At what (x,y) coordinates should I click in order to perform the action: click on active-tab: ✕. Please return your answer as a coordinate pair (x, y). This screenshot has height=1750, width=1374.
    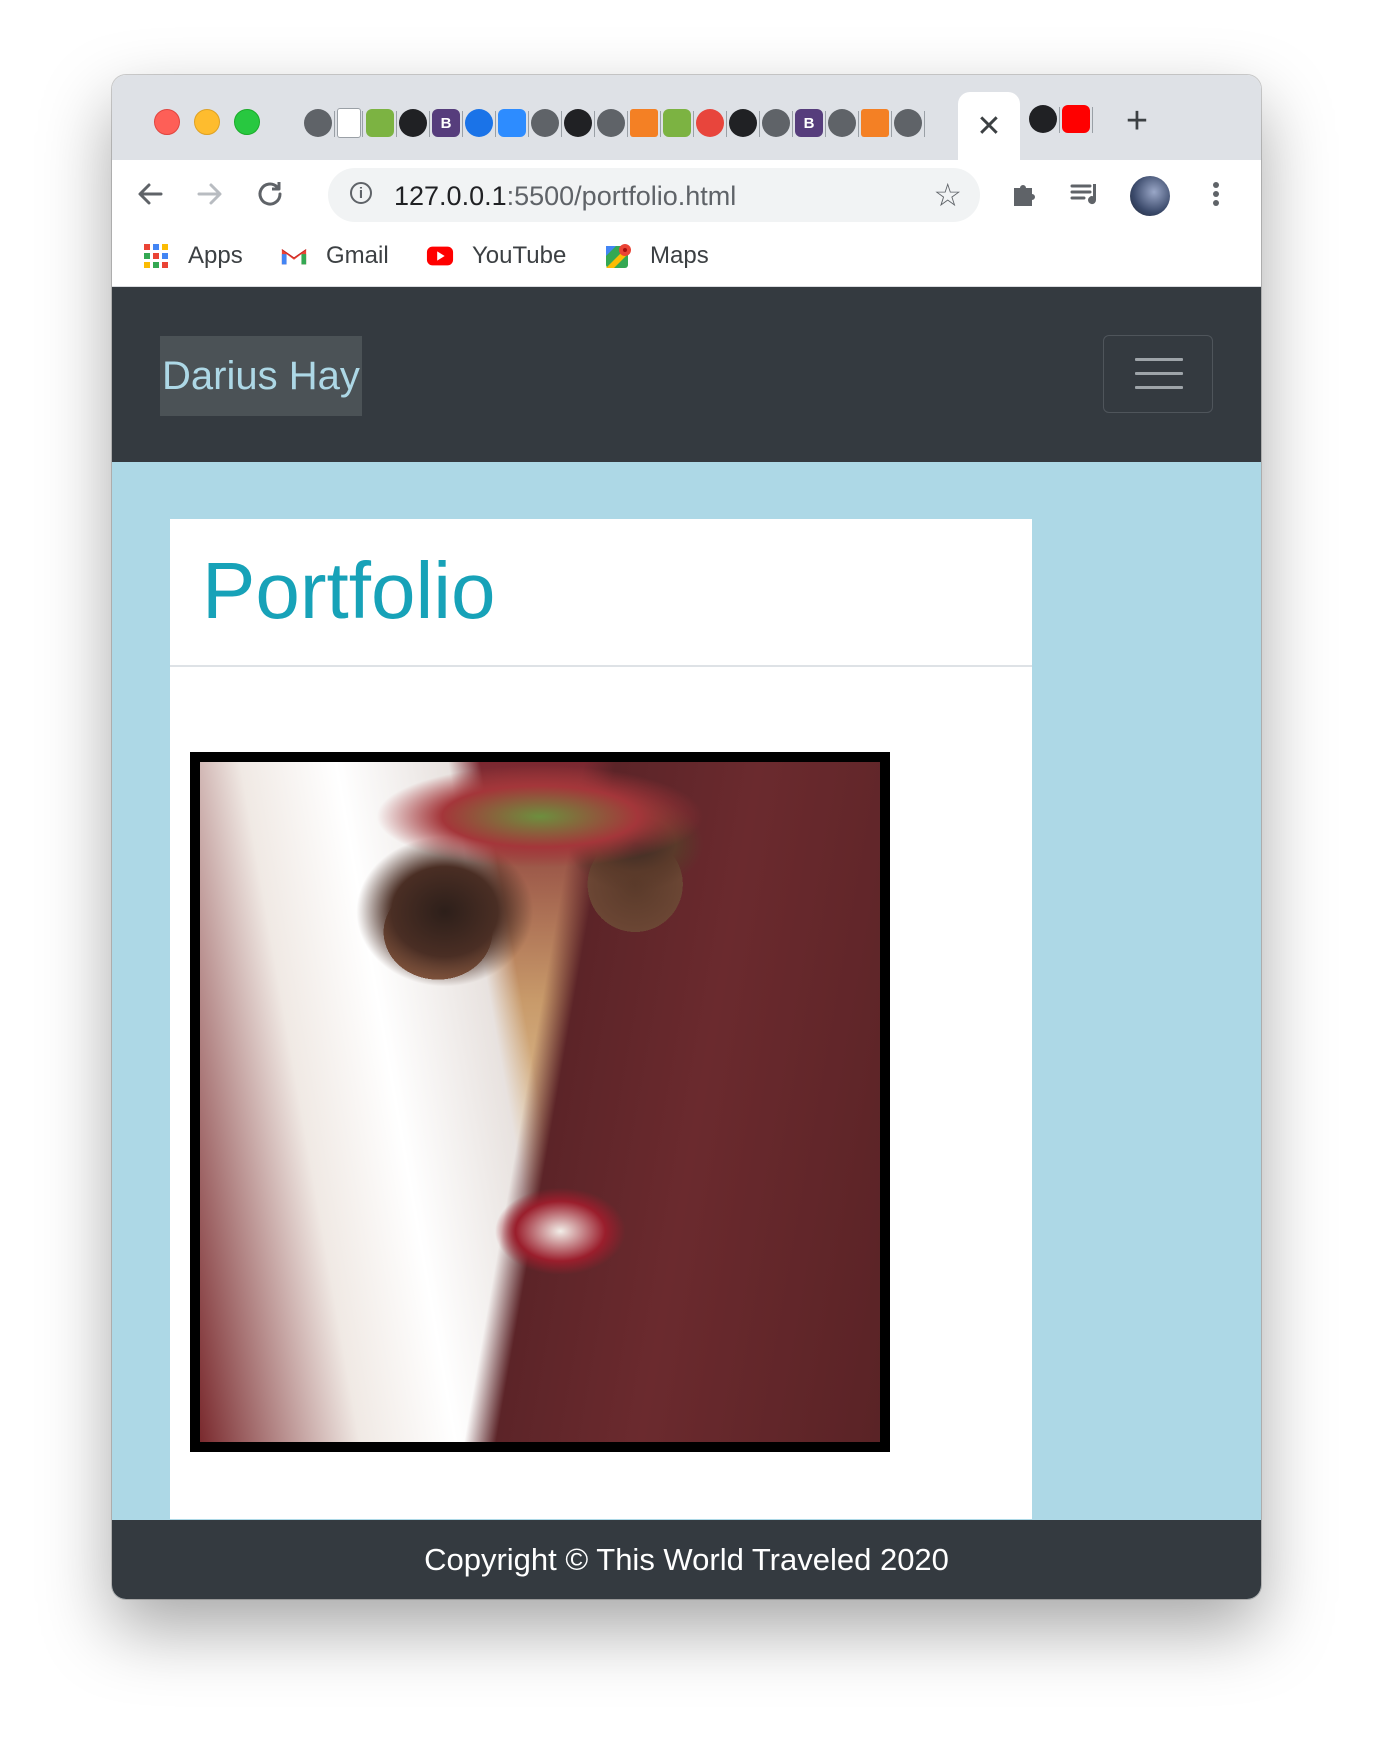
    Looking at the image, I should click on (989, 126).